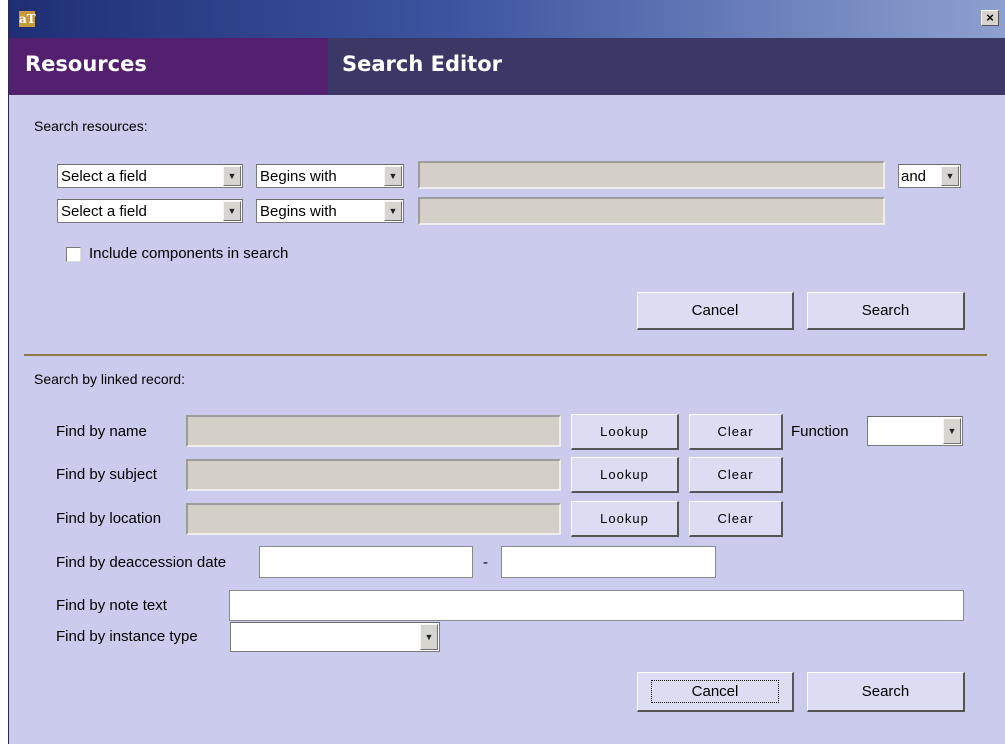  I want to click on note-text-input, so click(596, 605).